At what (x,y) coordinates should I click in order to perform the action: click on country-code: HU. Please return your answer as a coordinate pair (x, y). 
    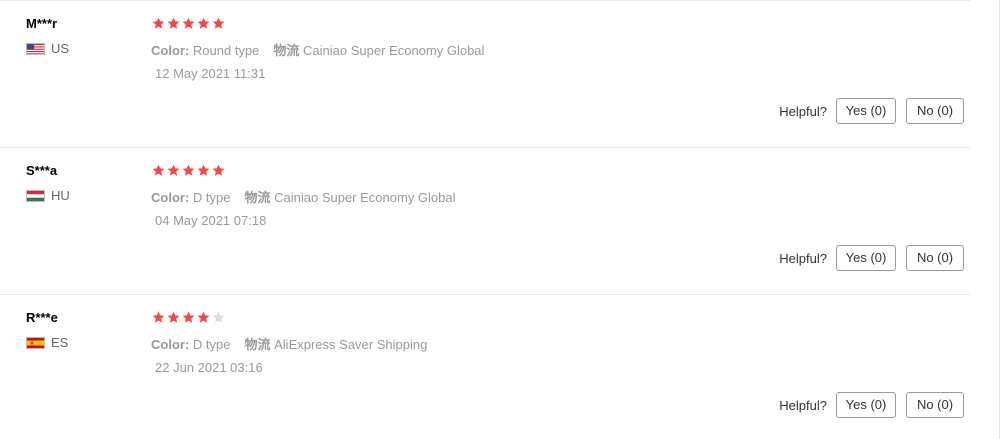
    Looking at the image, I should click on (60, 195).